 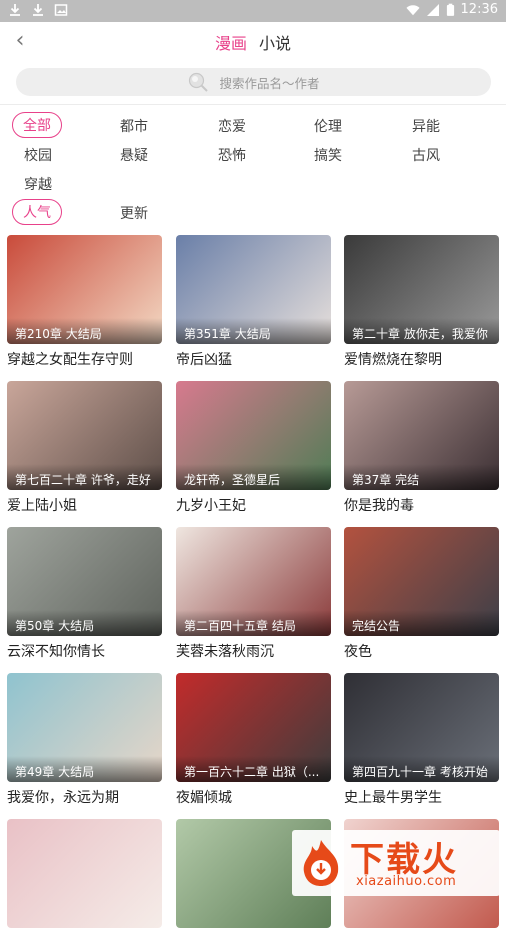 I want to click on latest-chapter: 完结公告, so click(x=421, y=623).